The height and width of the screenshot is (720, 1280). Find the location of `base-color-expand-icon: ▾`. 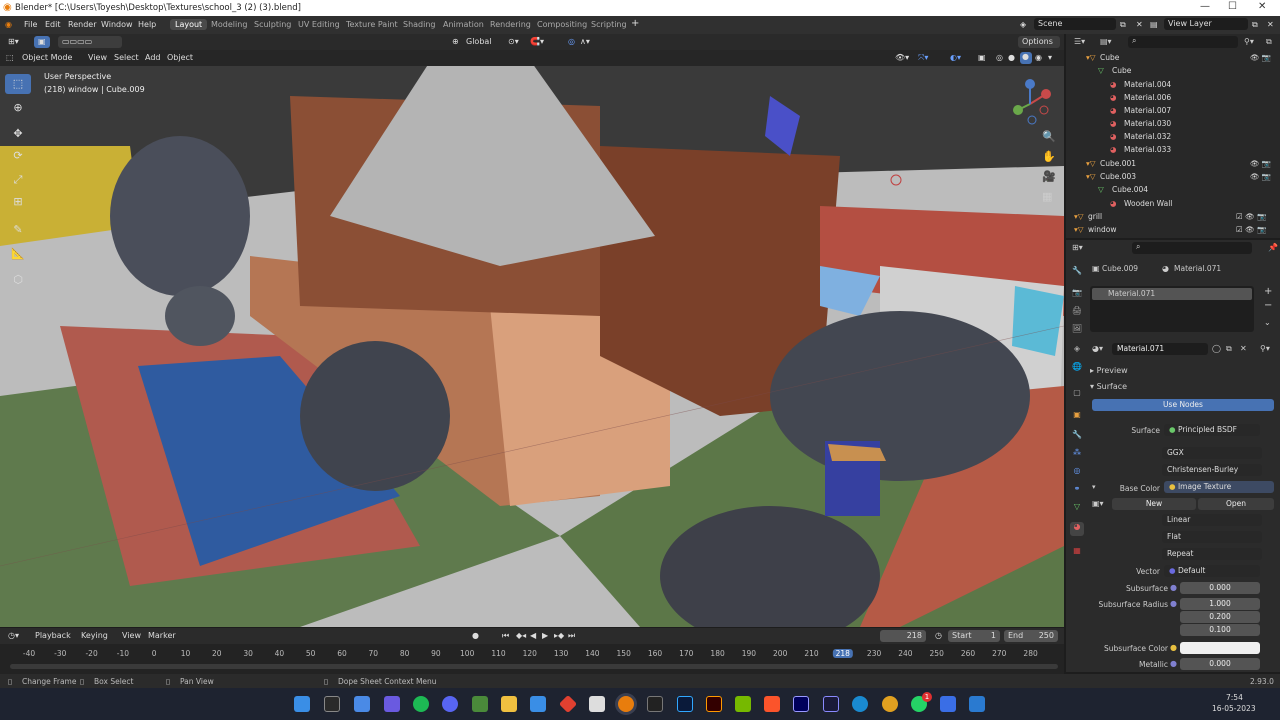

base-color-expand-icon: ▾ is located at coordinates (1094, 487).